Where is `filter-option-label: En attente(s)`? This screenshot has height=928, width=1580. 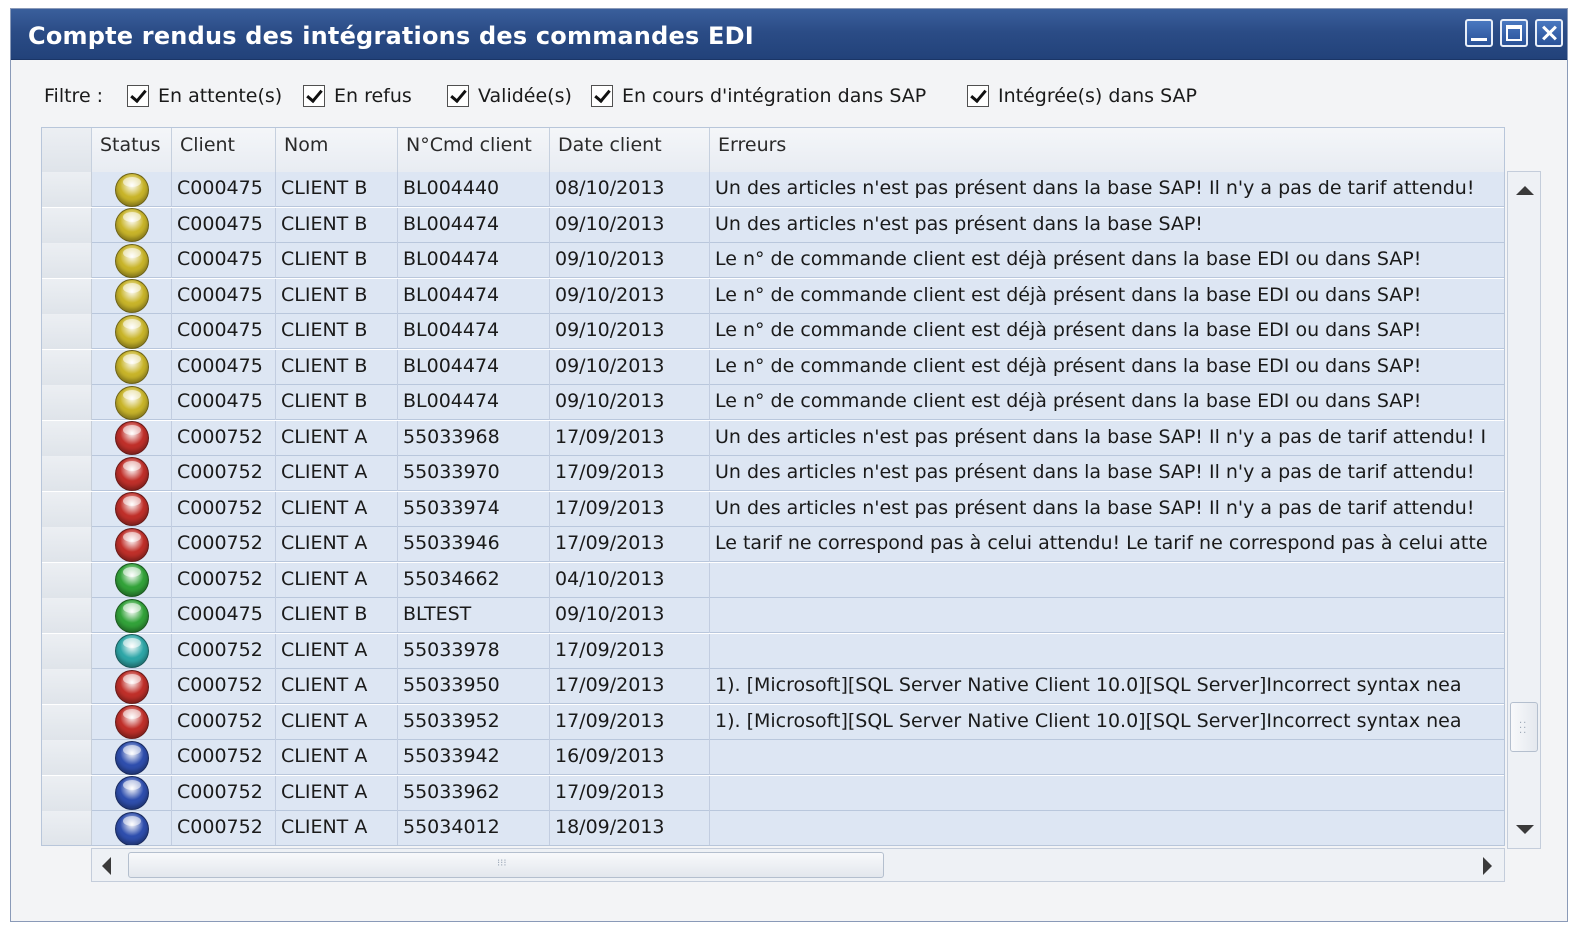 filter-option-label: En attente(s) is located at coordinates (220, 96).